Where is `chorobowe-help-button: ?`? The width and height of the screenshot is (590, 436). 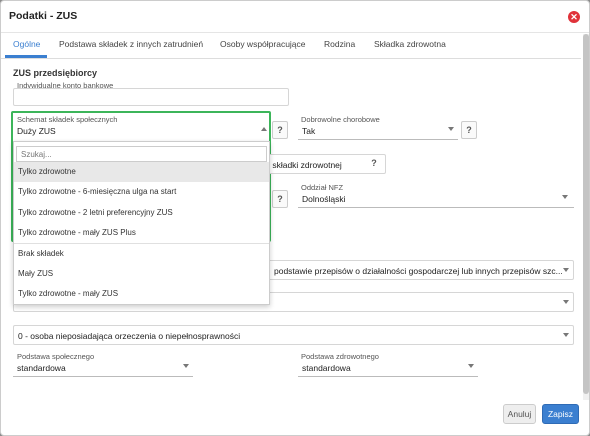
chorobowe-help-button: ? is located at coordinates (469, 130).